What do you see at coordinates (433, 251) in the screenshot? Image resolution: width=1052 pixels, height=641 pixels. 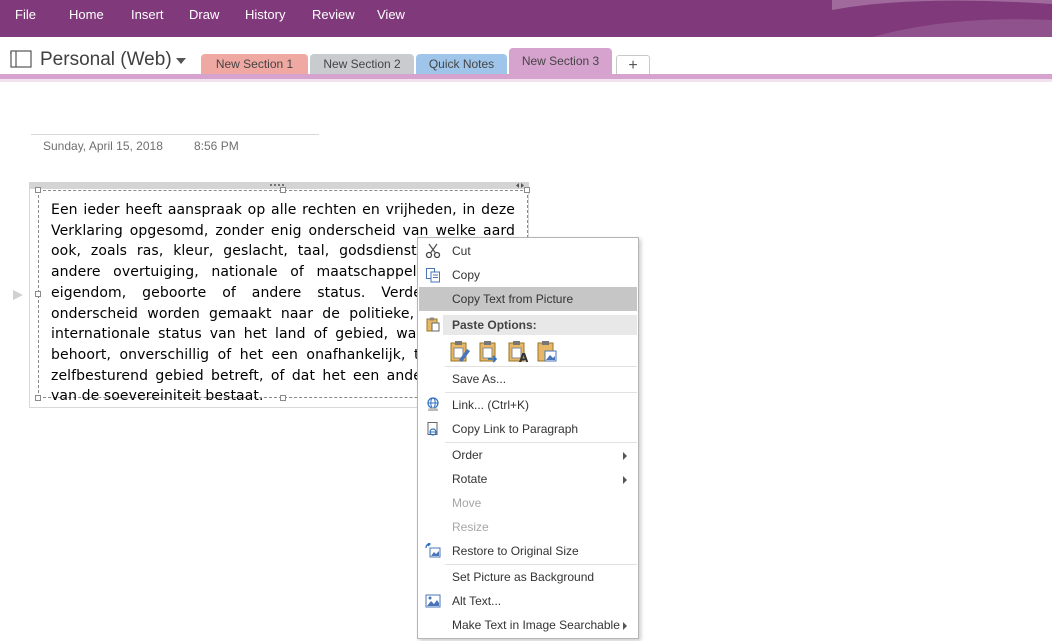 I see `scissors-icon` at bounding box center [433, 251].